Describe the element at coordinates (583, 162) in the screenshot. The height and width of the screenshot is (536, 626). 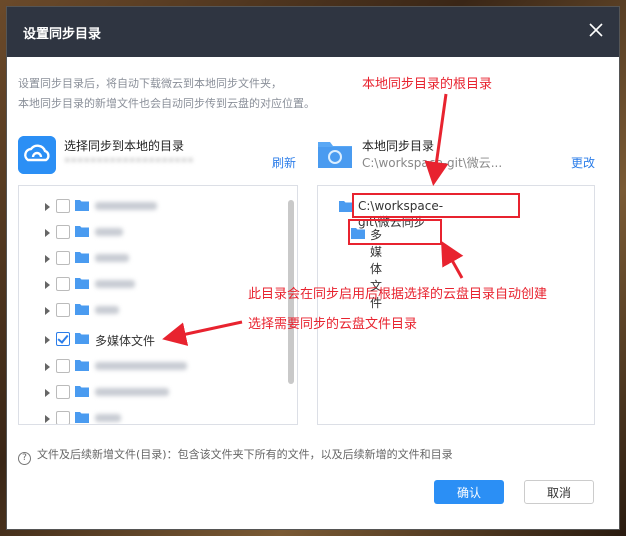
I see `change-link: 更改` at that location.